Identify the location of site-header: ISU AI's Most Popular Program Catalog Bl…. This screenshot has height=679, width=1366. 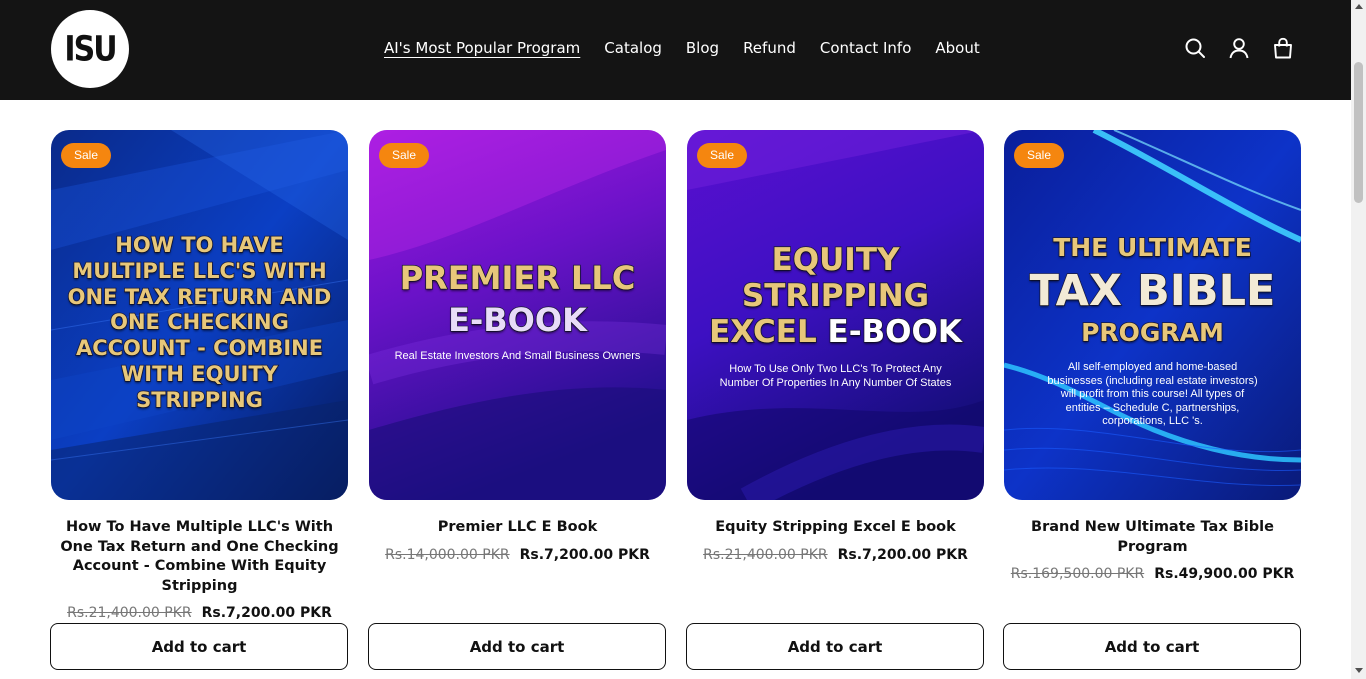
(675, 50).